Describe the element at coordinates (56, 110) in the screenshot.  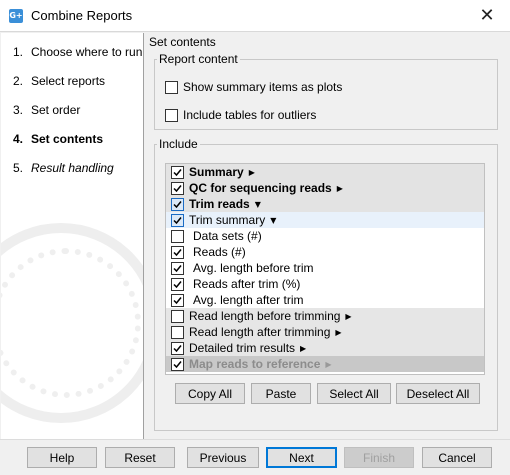
I see `step-label: Set order` at that location.